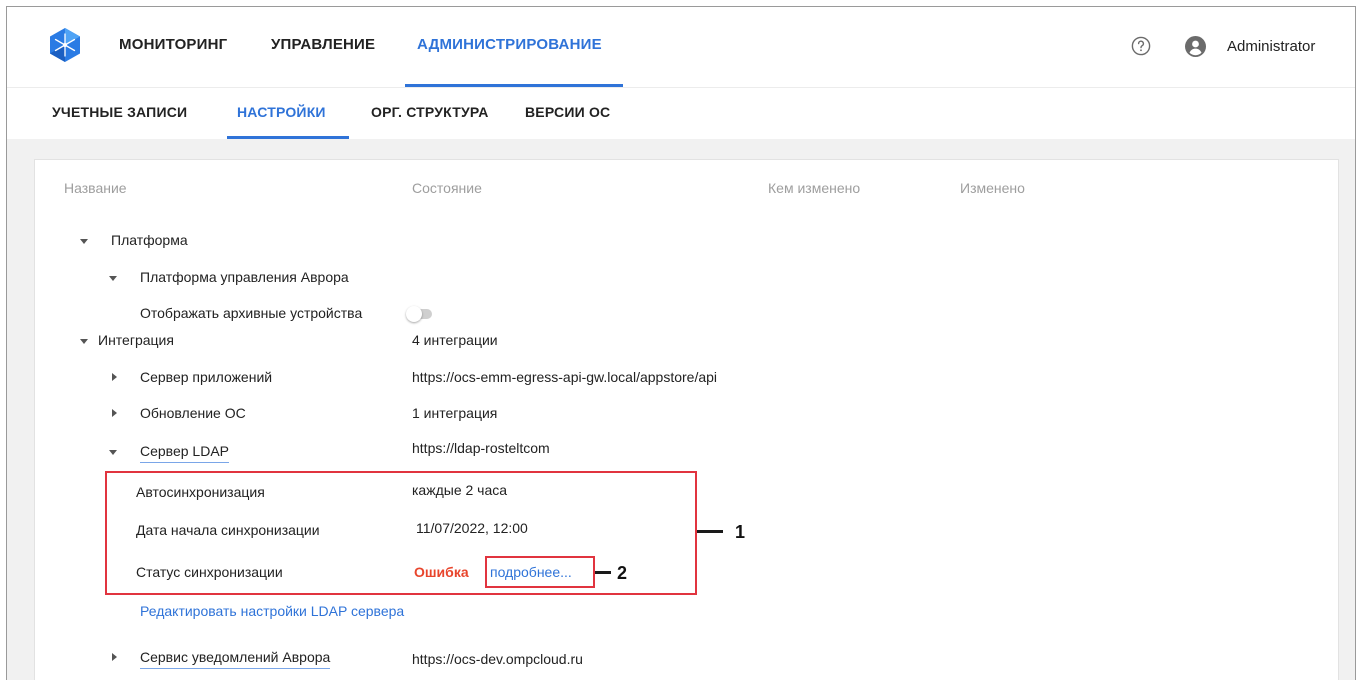 Image resolution: width=1362 pixels, height=680 pixels. Describe the element at coordinates (509, 44) in the screenshot. I see `nav-administration: АДМИНИСТРИРОВАНИЕ` at that location.